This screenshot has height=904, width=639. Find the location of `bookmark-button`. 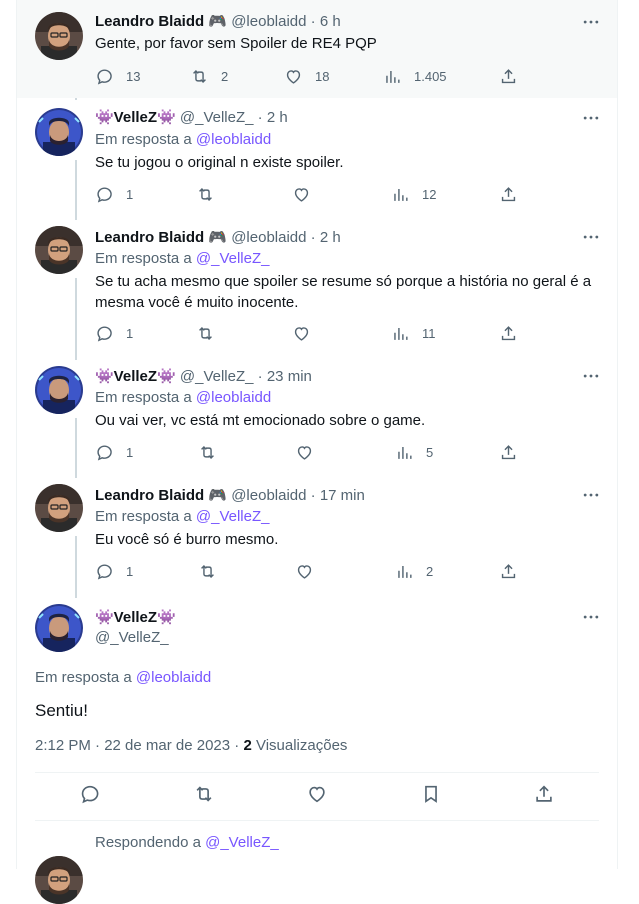

bookmark-button is located at coordinates (431, 794).